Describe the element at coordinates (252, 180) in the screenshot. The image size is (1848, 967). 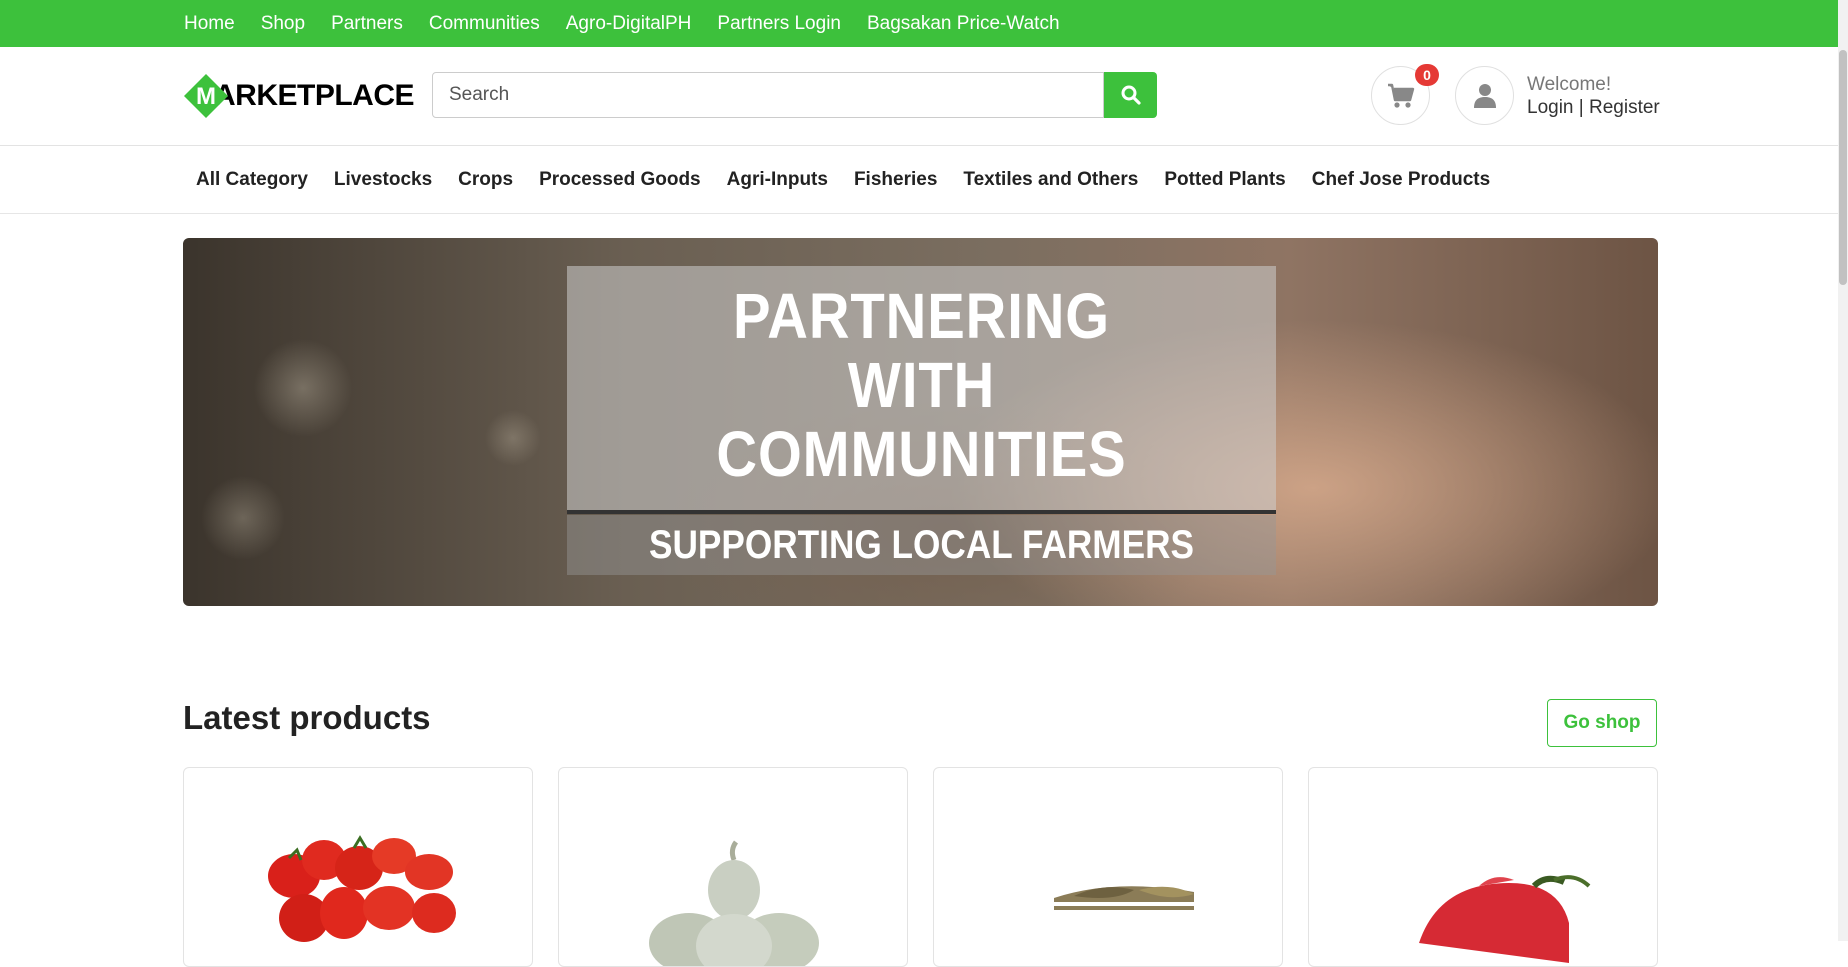
I see `category-all: All Category` at that location.